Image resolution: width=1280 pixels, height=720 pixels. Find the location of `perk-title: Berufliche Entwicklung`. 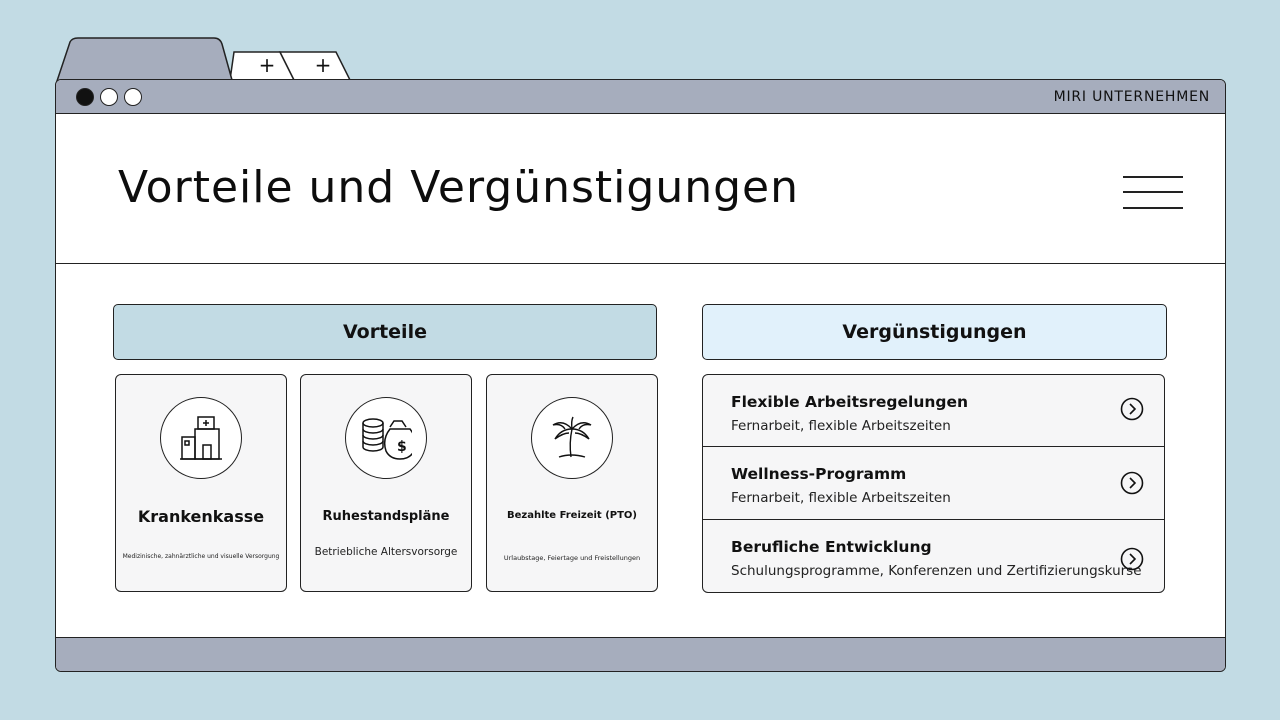

perk-title: Berufliche Entwicklung is located at coordinates (831, 547).